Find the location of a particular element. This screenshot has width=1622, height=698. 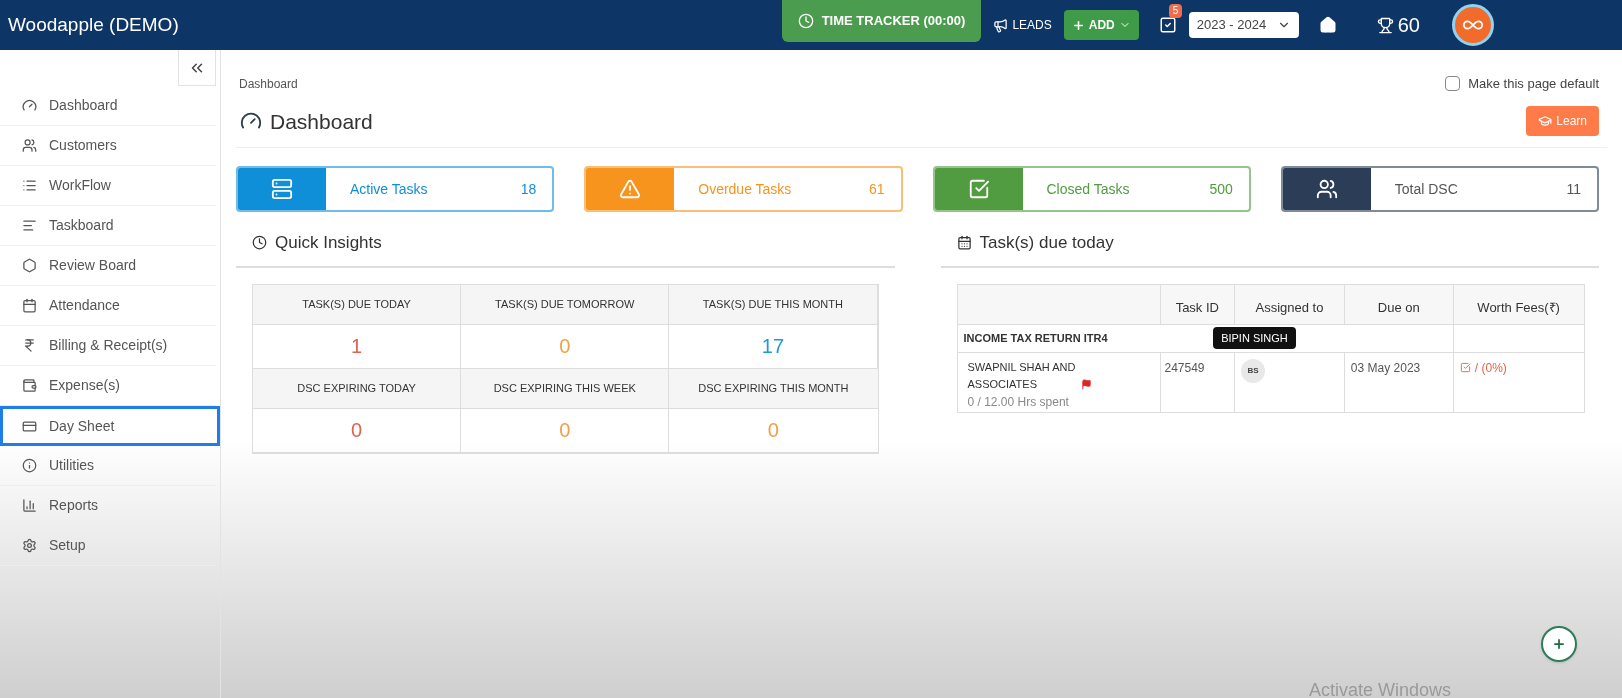

breadcrumb: Dashboard is located at coordinates (268, 84).